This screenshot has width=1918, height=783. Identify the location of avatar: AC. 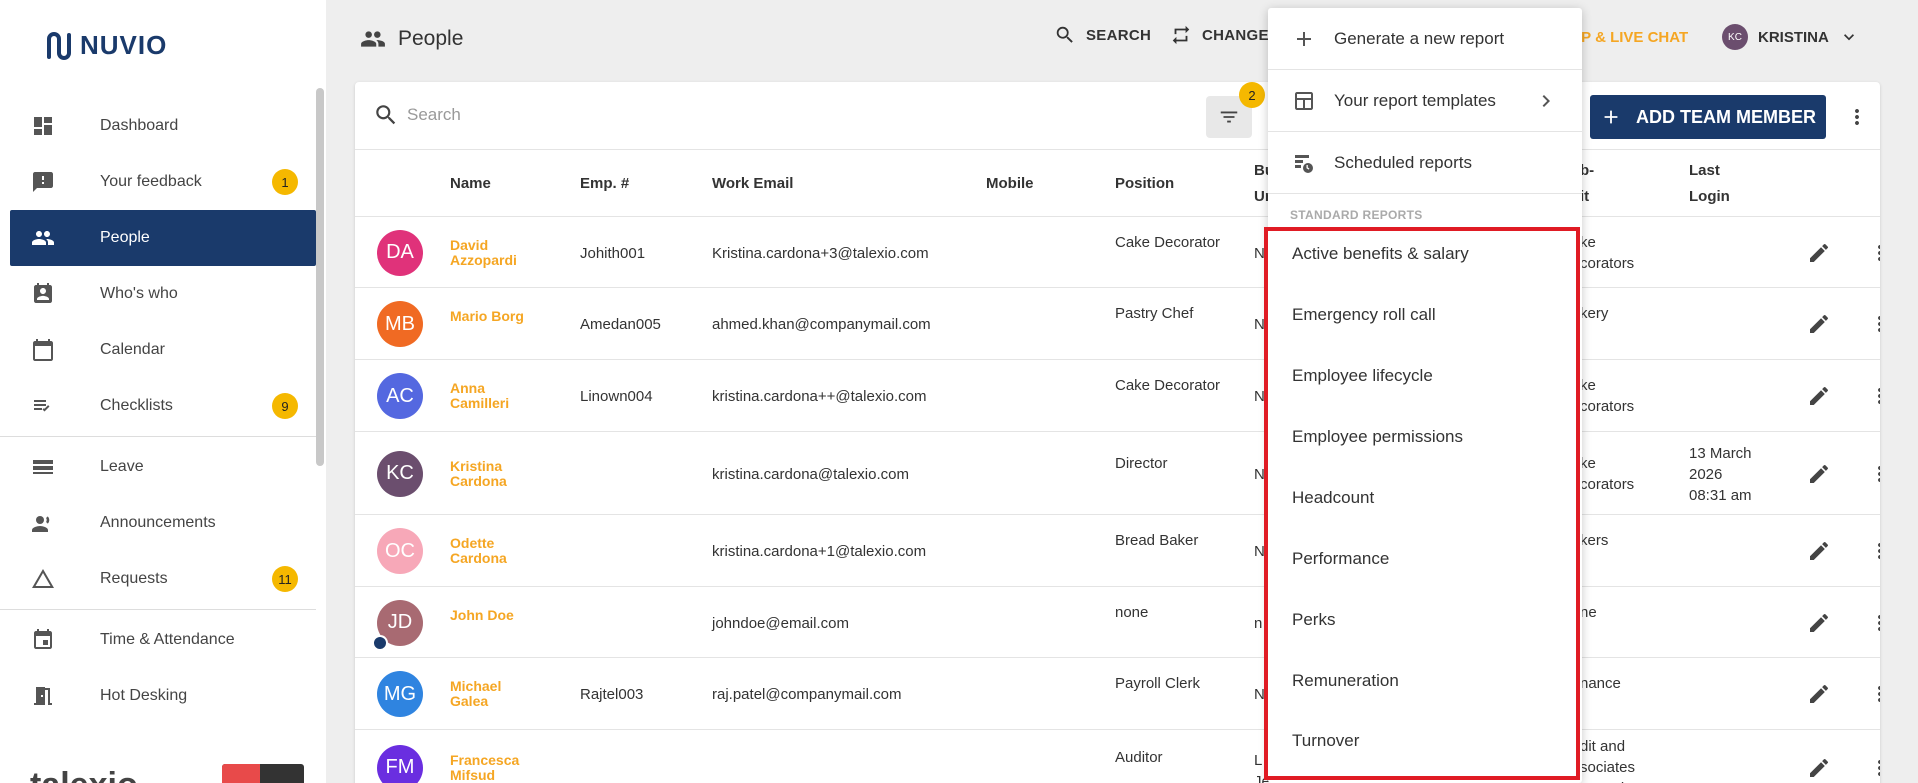
(400, 396).